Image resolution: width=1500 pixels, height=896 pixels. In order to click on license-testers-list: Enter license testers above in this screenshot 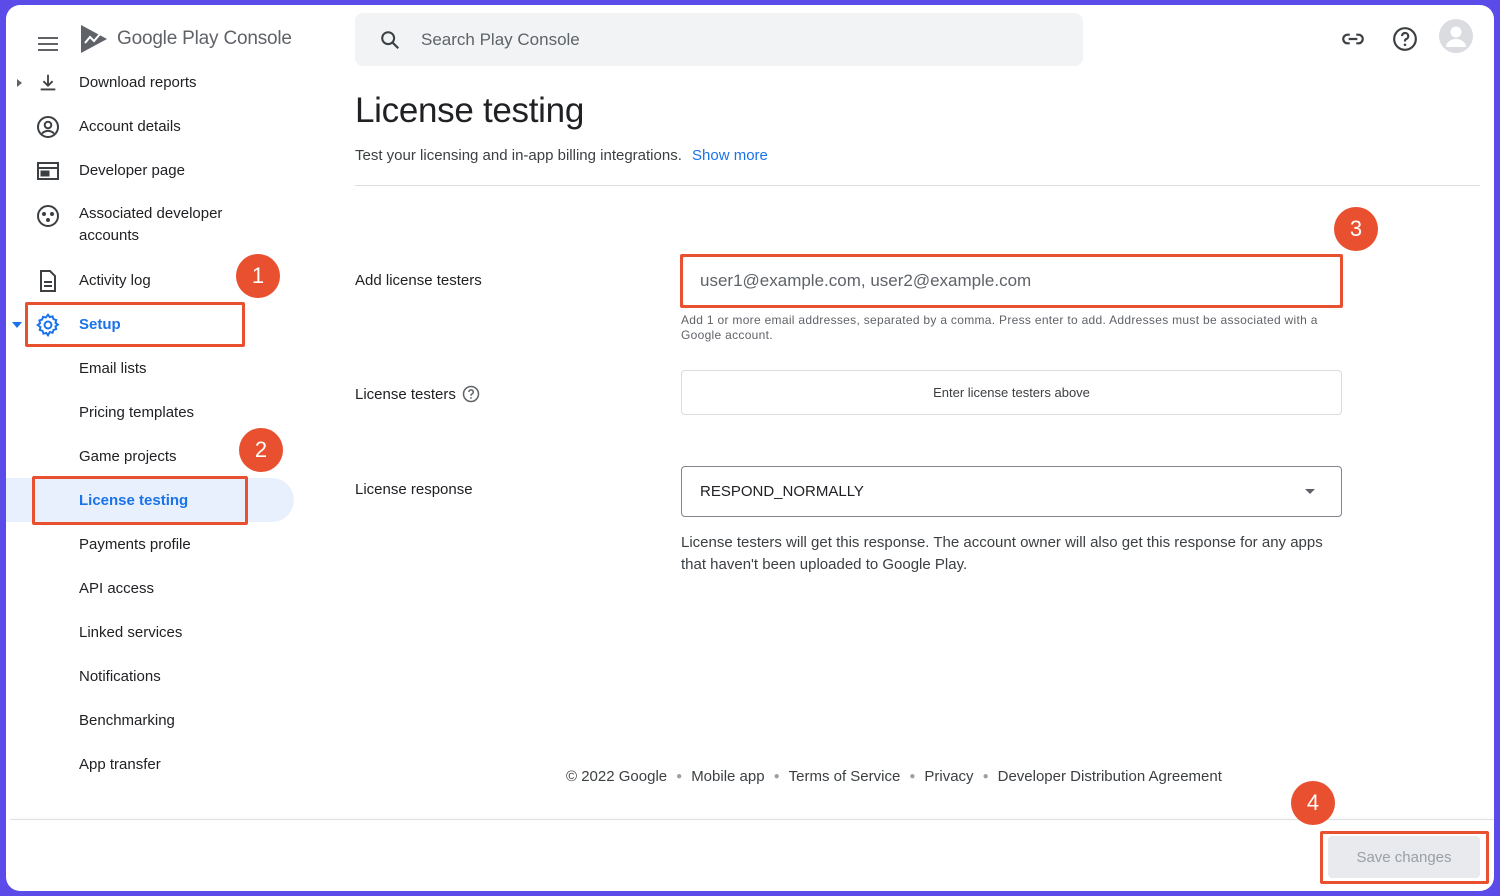, I will do `click(1011, 392)`.